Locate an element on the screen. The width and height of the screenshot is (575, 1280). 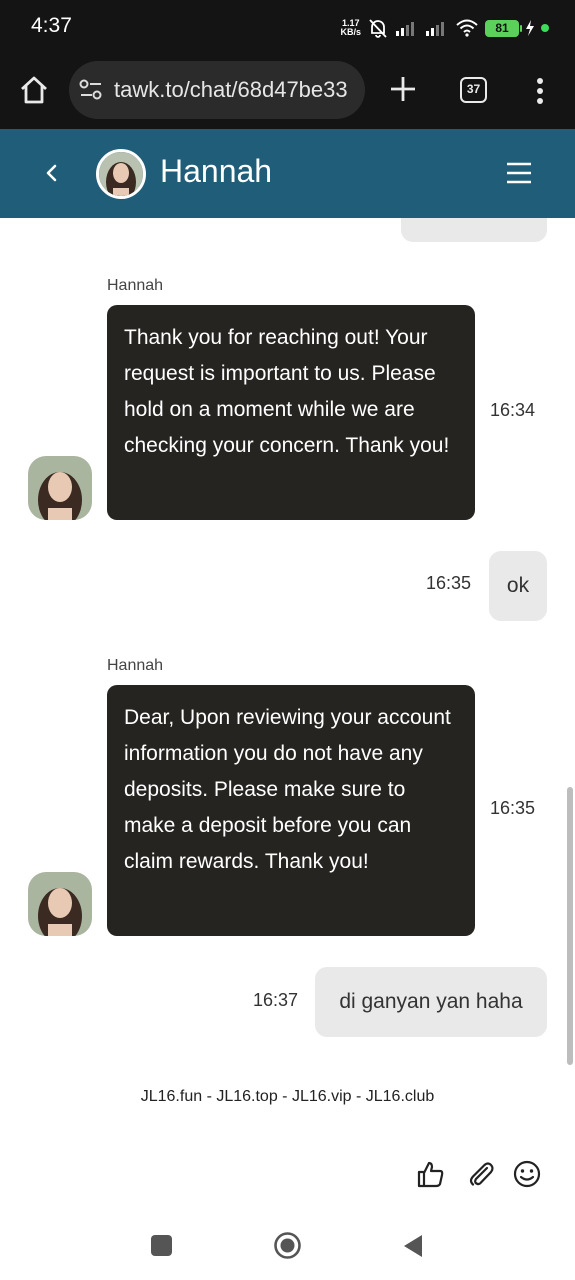
back-triangle-icon is located at coordinates (413, 1246).